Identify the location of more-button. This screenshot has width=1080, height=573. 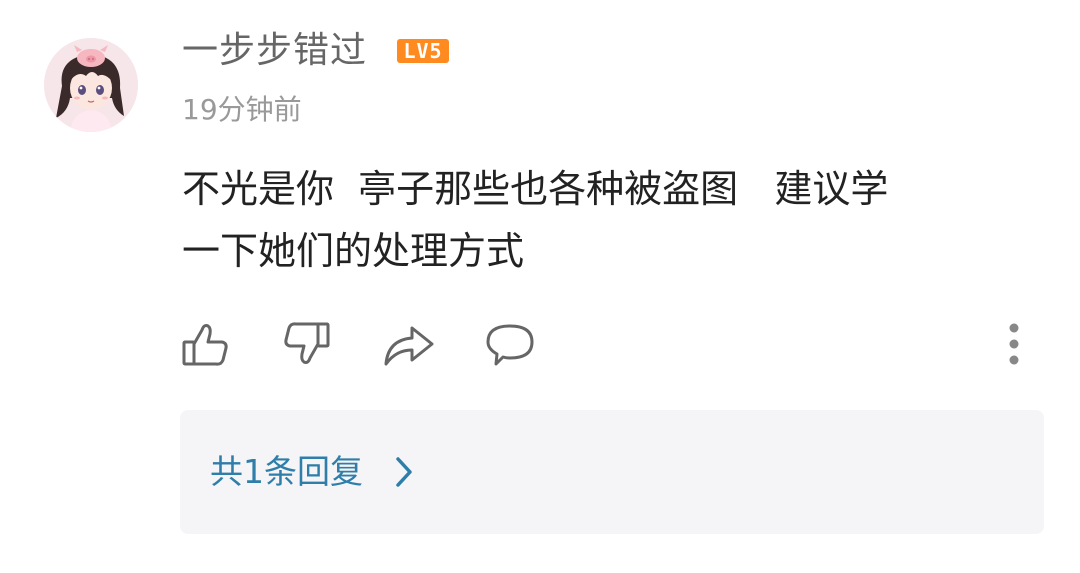
(1014, 346).